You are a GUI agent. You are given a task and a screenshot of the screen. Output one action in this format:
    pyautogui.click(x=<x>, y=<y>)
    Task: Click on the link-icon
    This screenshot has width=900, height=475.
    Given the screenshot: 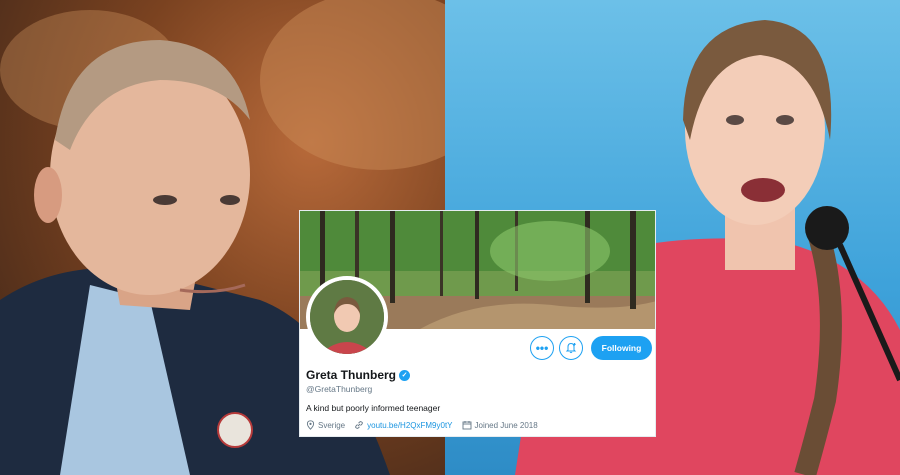 What is the action you would take?
    pyautogui.click(x=359, y=425)
    